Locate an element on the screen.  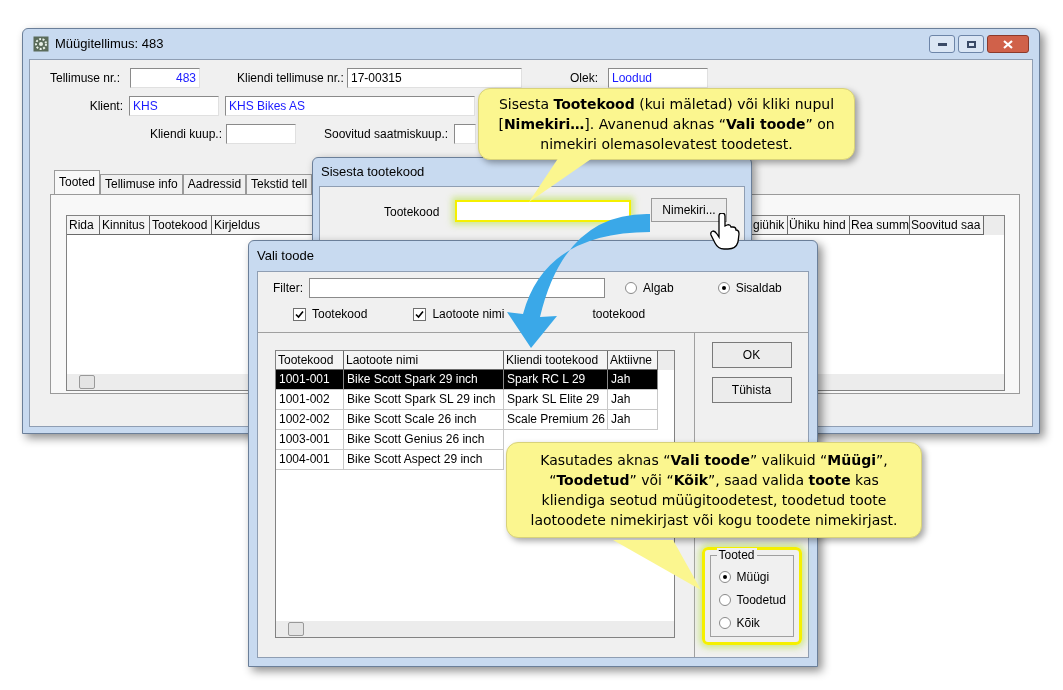
field-label: Kliendi kuup.: is located at coordinates (185, 134).